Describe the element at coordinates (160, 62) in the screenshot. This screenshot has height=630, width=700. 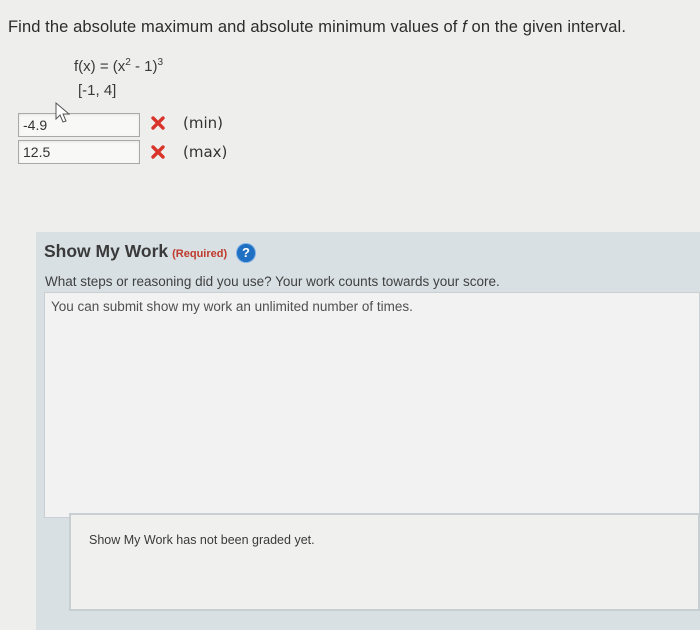
I see `function-exponent-2: 3` at that location.